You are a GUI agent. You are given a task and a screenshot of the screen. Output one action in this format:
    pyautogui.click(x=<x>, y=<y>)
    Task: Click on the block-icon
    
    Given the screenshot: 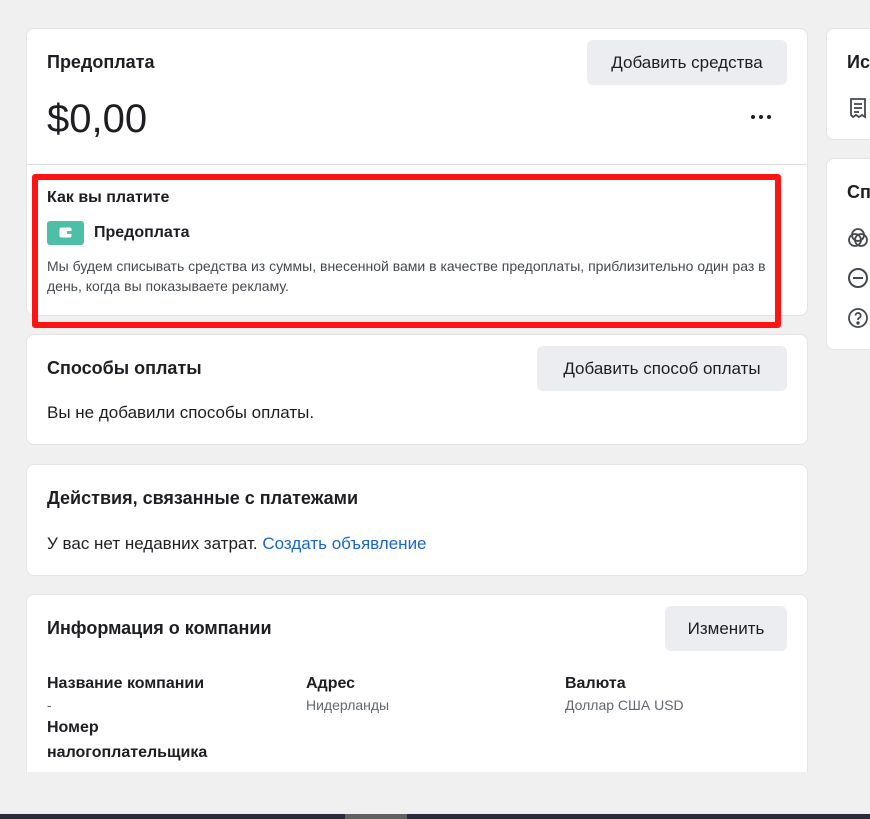 What is the action you would take?
    pyautogui.click(x=858, y=278)
    